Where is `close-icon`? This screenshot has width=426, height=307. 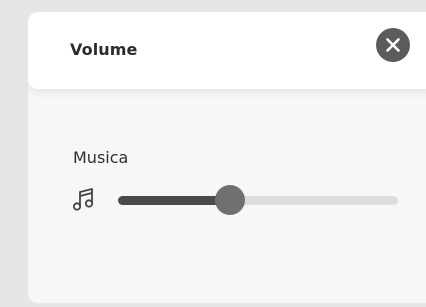
close-icon is located at coordinates (393, 45).